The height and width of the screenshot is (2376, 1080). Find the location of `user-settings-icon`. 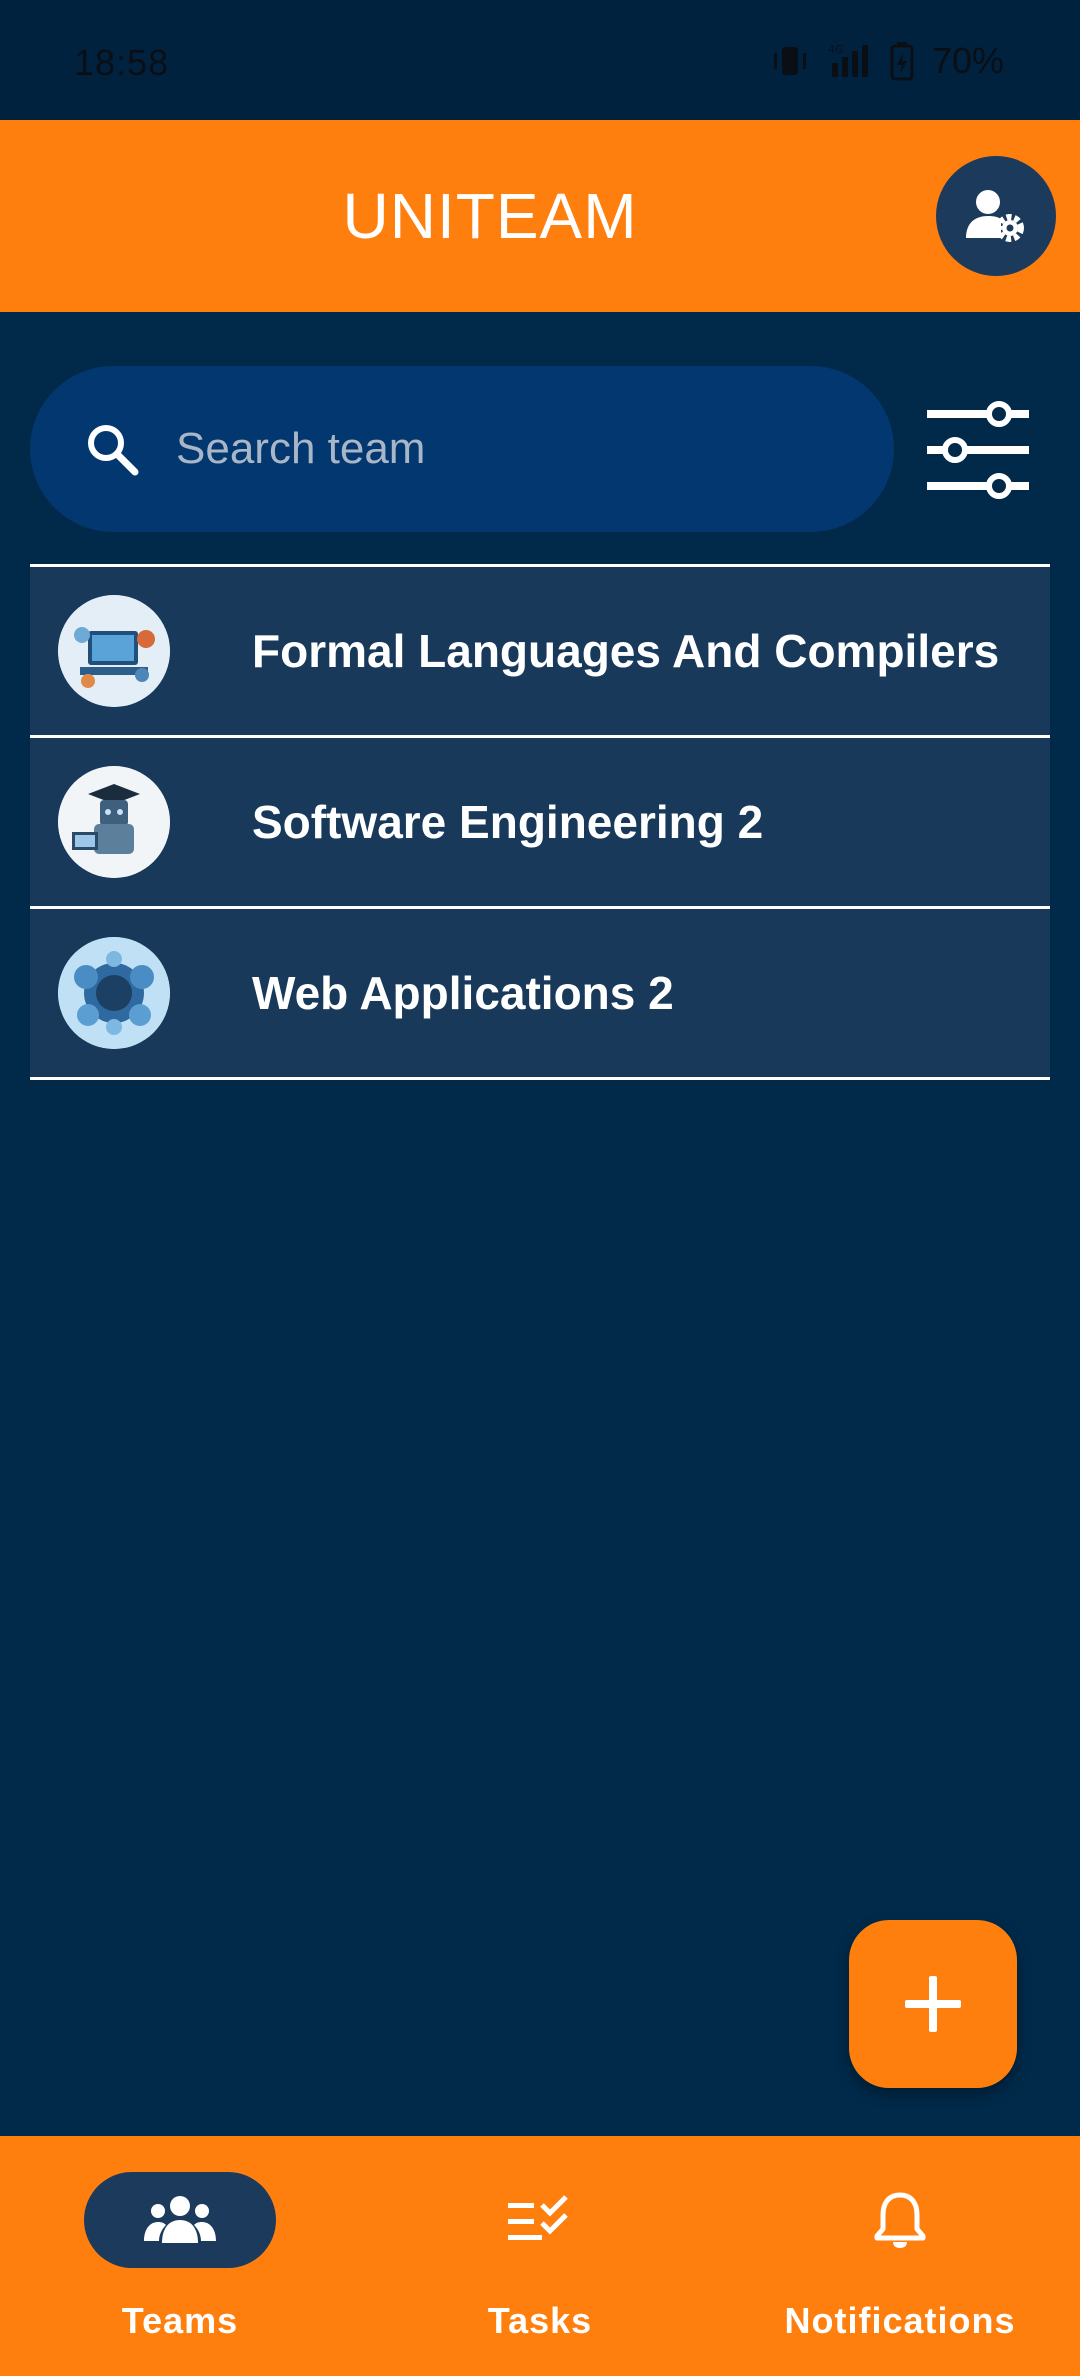

user-settings-icon is located at coordinates (995, 216).